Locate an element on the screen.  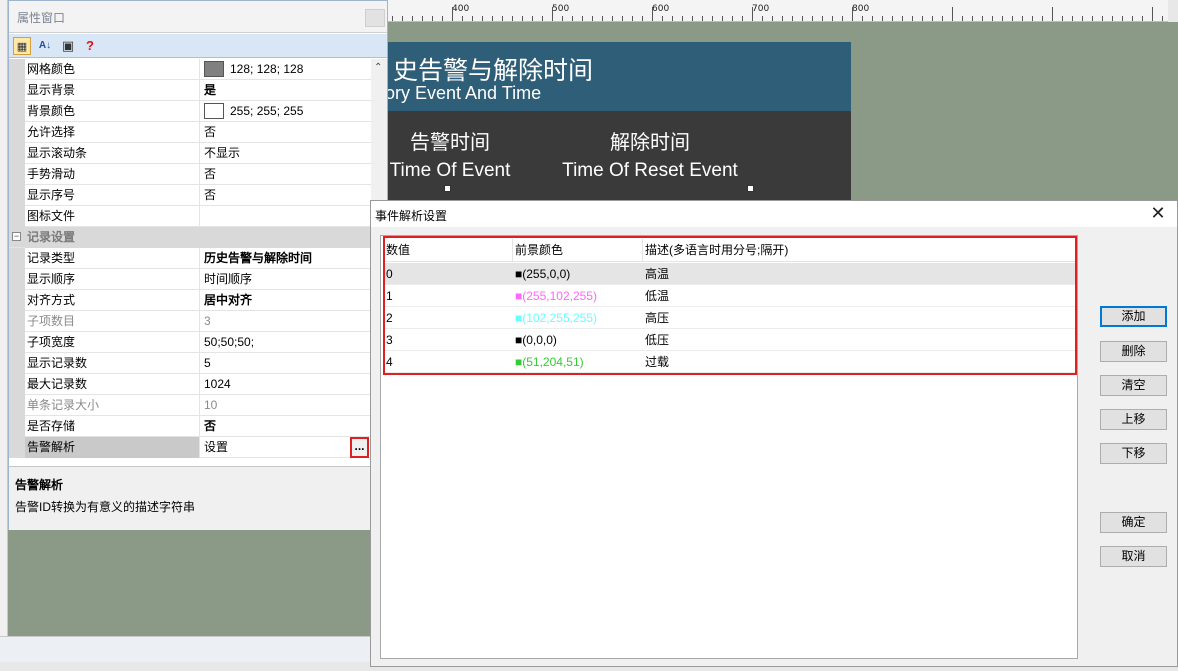
property-value: 历史告警与解除时间 is located at coordinates (285, 258).